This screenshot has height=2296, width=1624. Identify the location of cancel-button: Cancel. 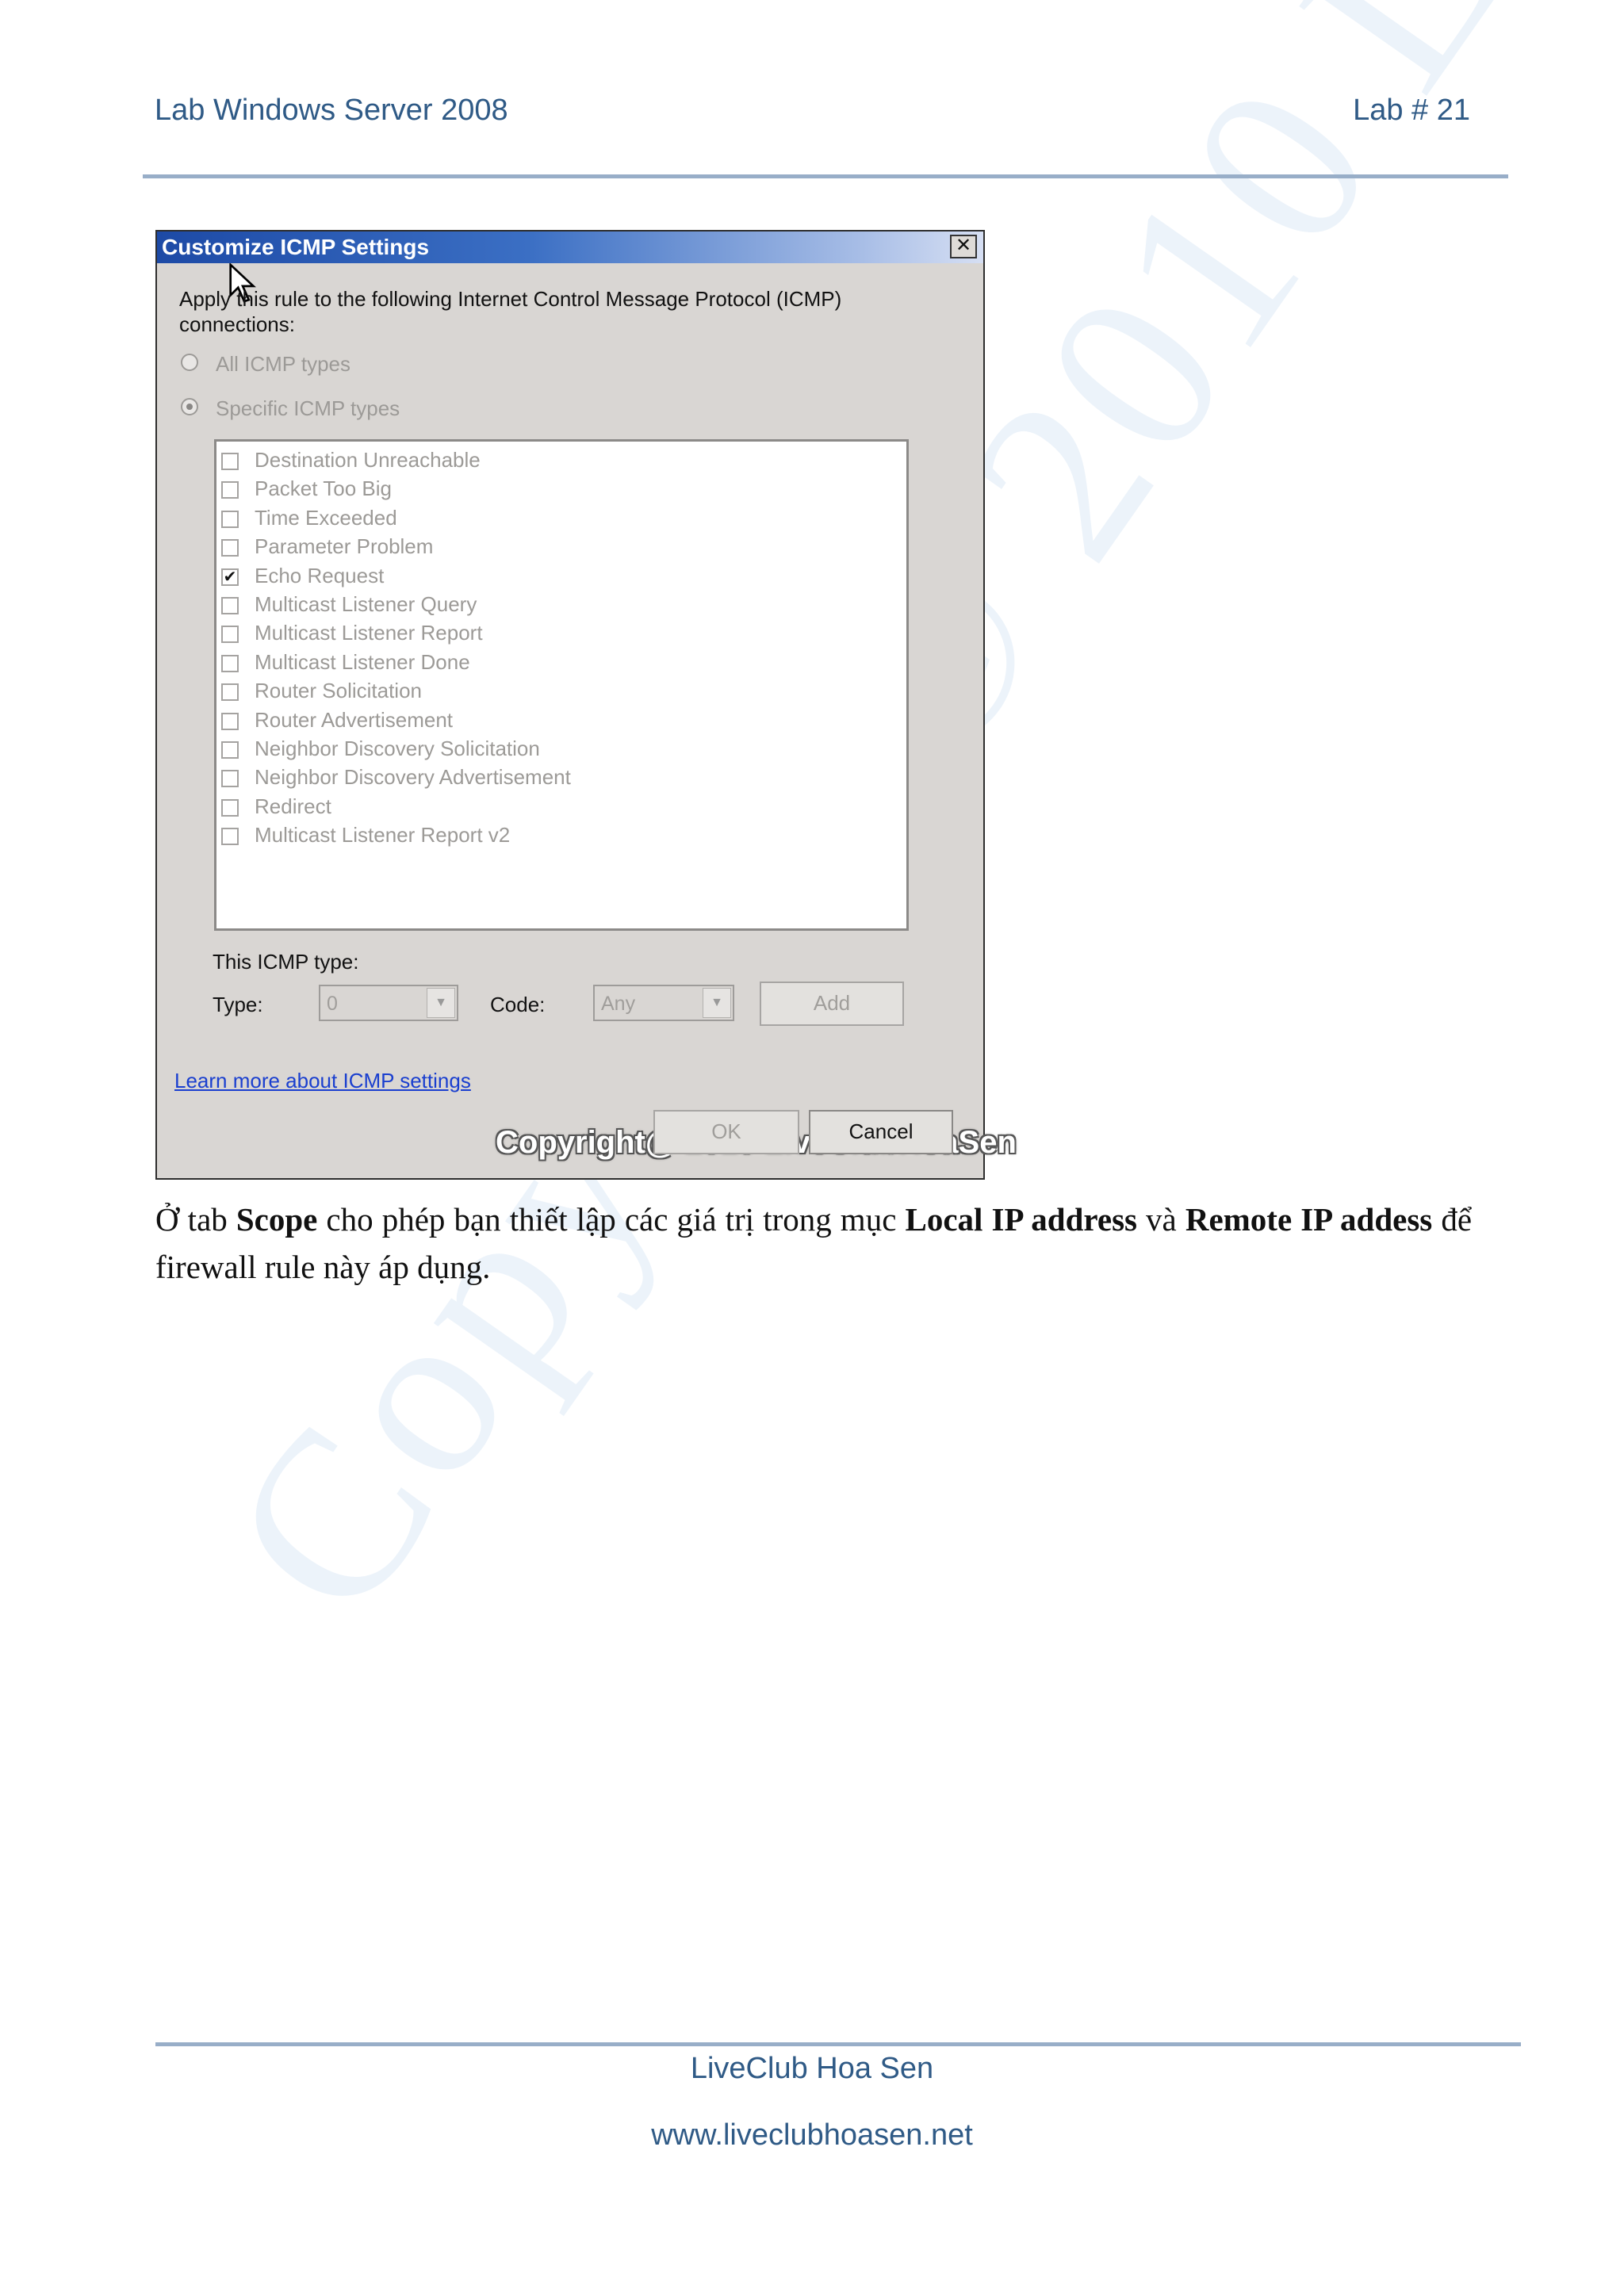
(881, 1132).